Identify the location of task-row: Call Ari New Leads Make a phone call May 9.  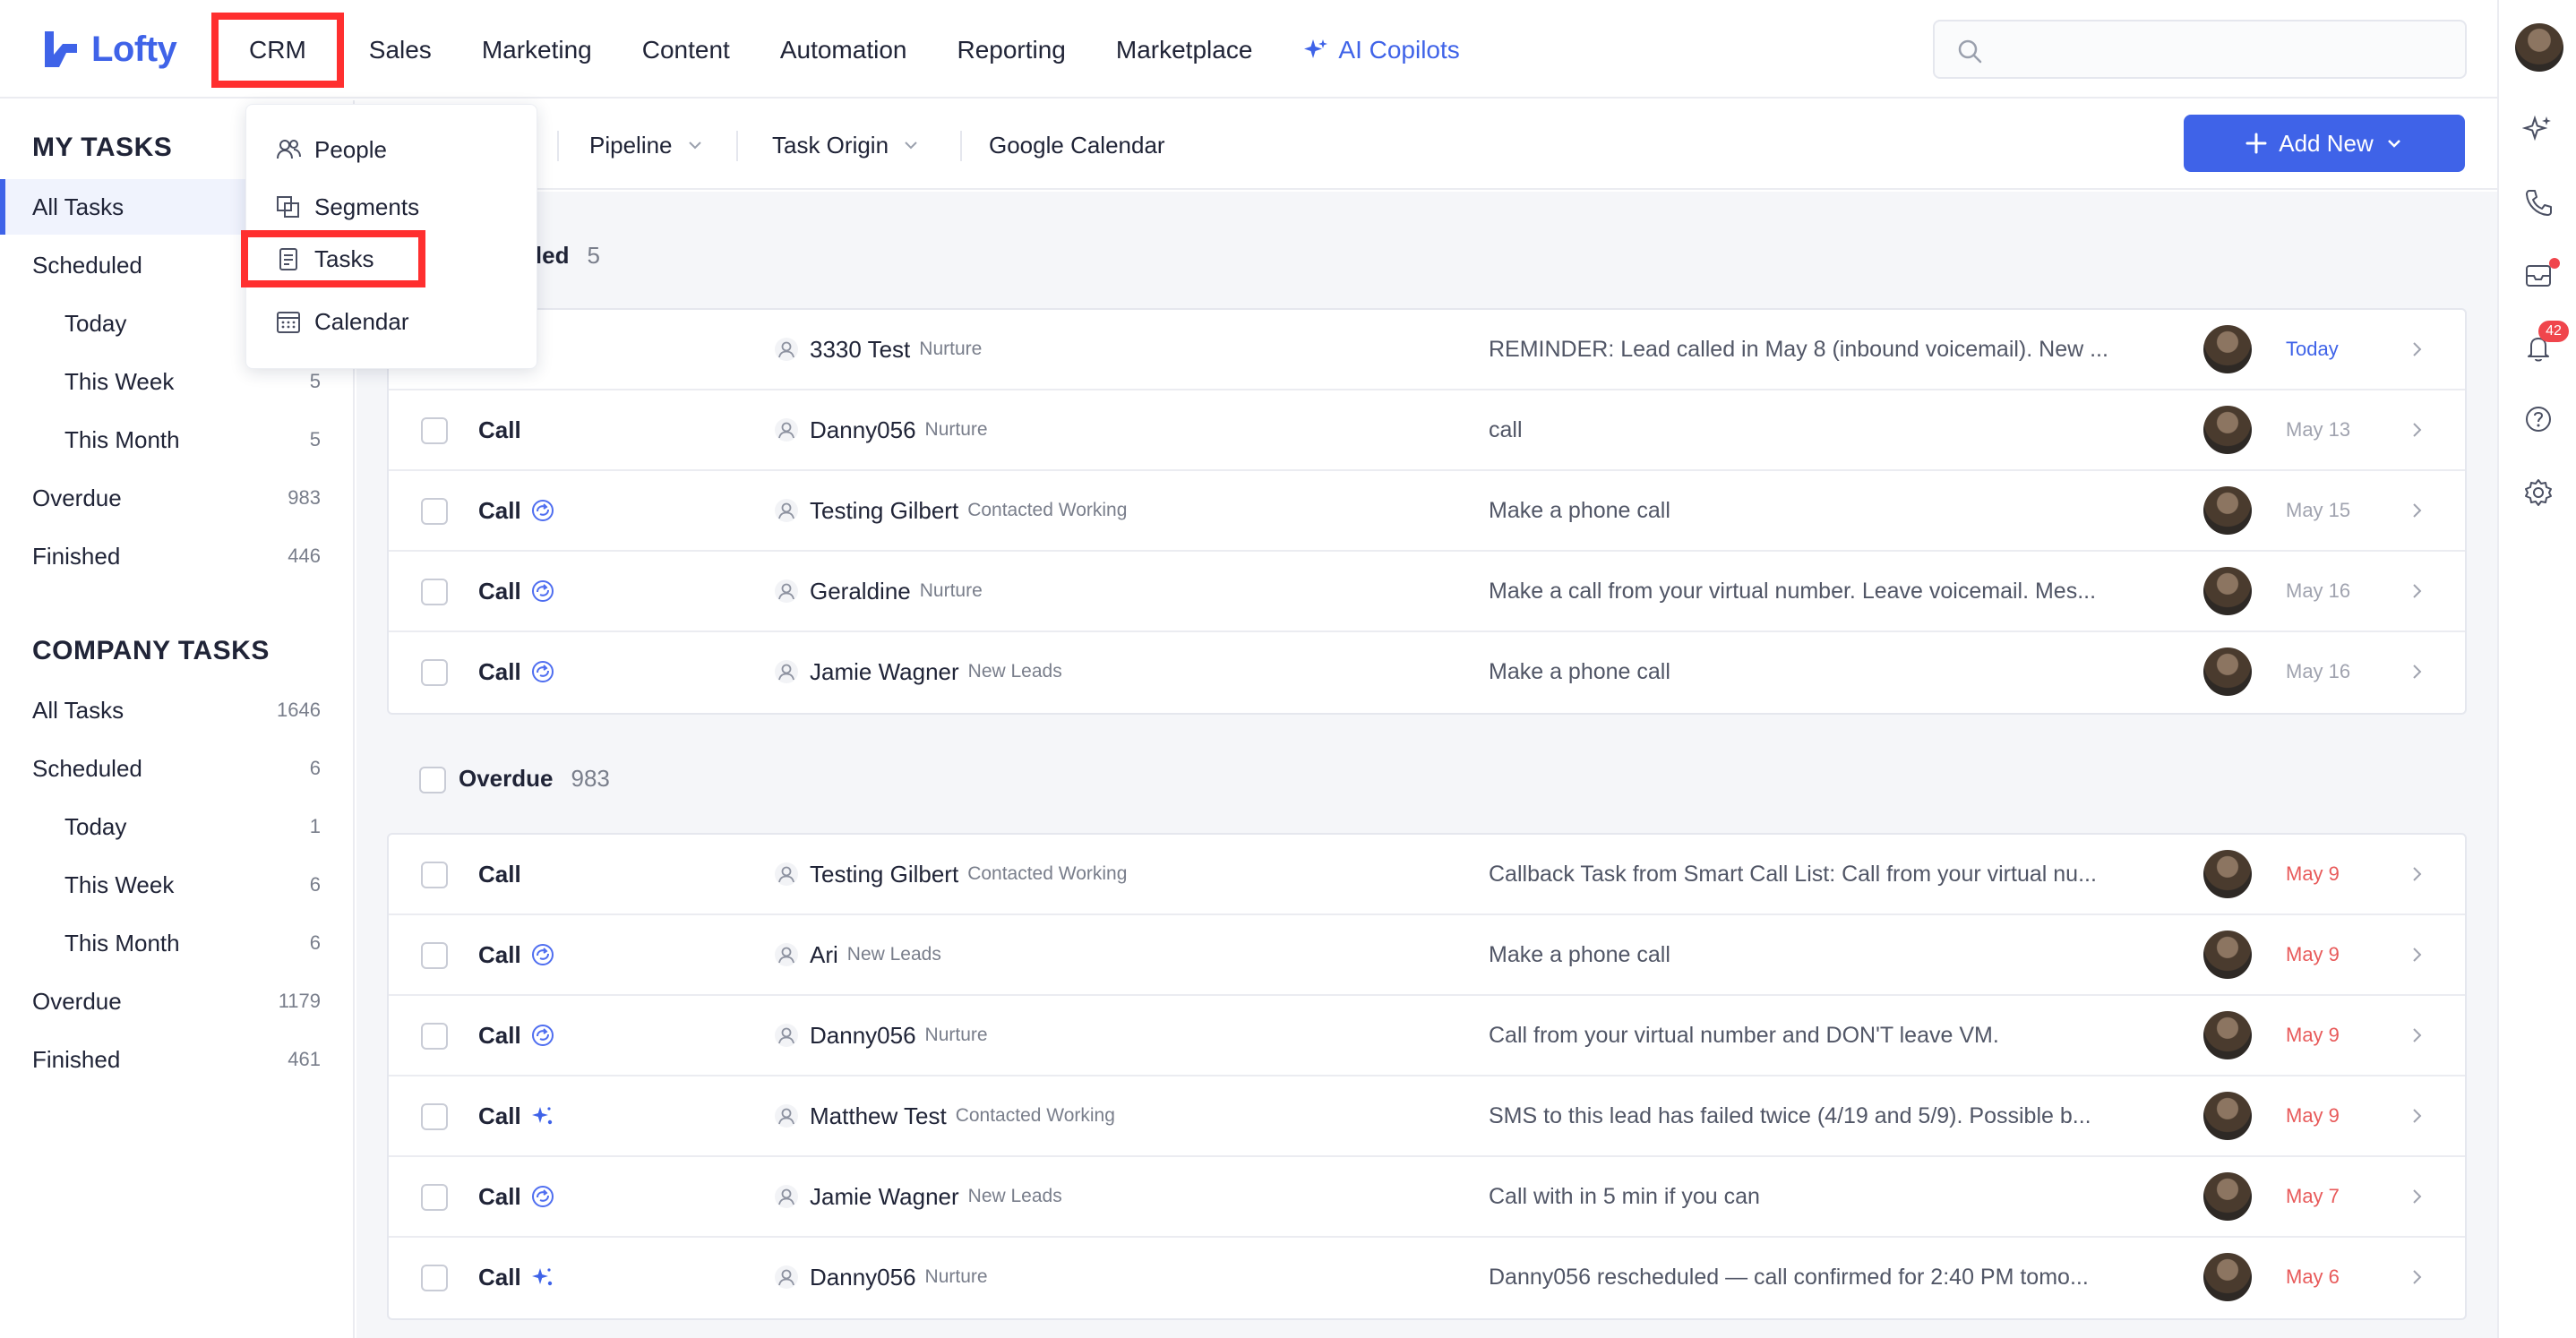
(1427, 955).